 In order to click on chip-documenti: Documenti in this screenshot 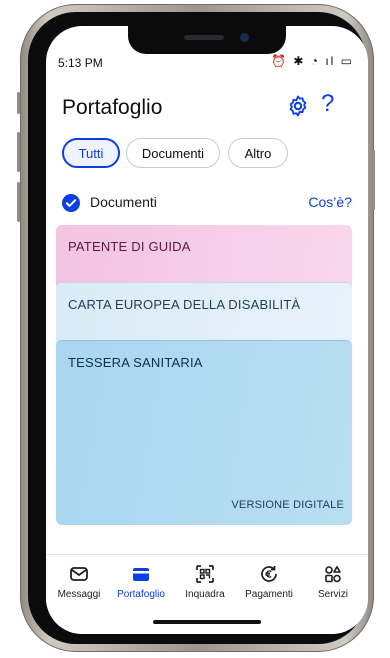, I will do `click(173, 153)`.